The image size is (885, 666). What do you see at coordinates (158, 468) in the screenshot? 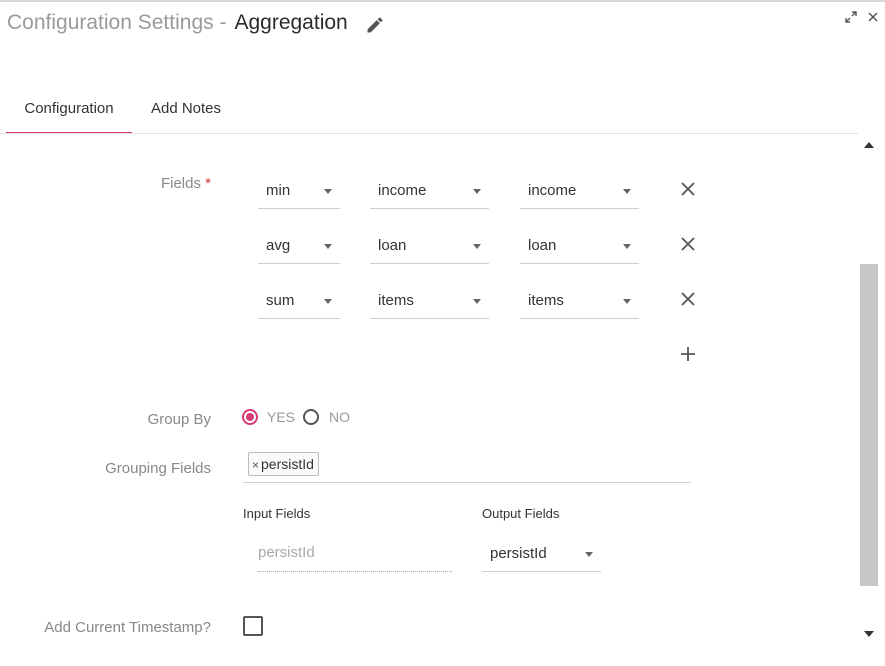
I see `grouping-fields-label: Grouping Fields` at bounding box center [158, 468].